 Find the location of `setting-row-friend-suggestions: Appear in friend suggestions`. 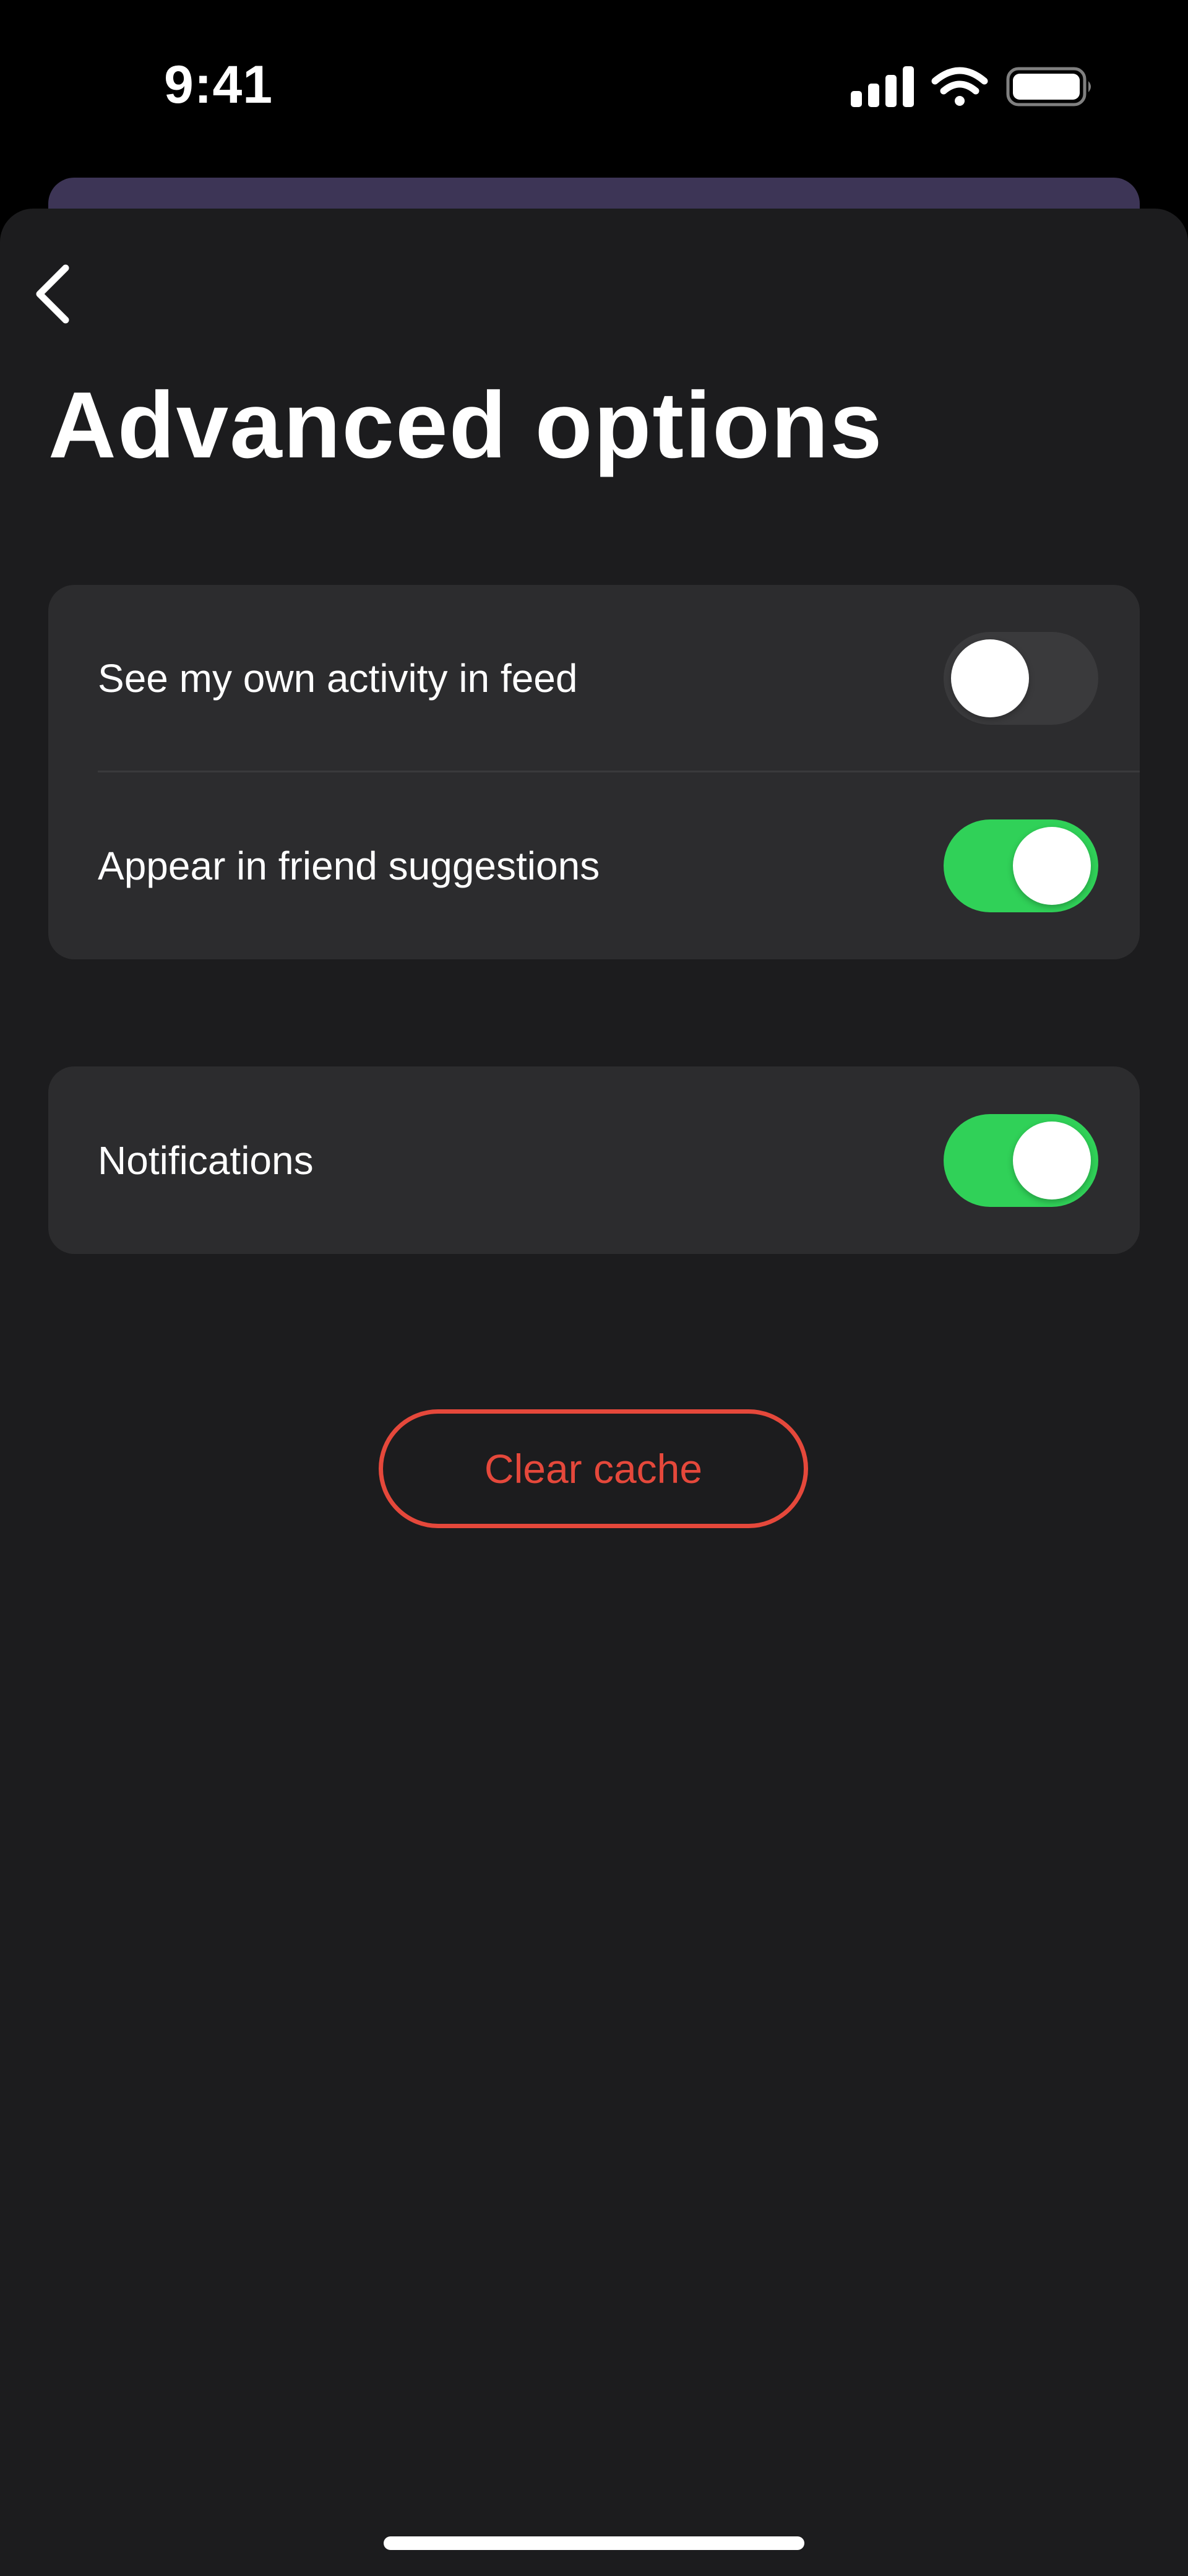

setting-row-friend-suggestions: Appear in friend suggestions is located at coordinates (594, 865).